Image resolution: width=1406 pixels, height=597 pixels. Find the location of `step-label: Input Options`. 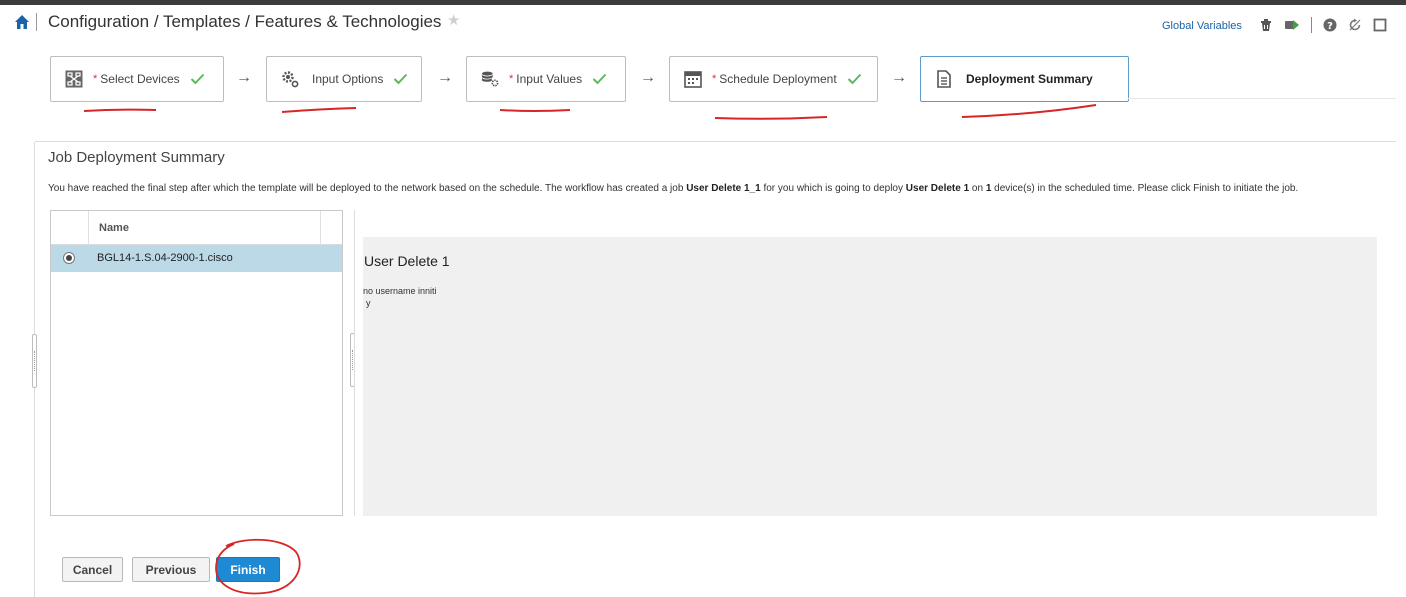

step-label: Input Options is located at coordinates (348, 79).